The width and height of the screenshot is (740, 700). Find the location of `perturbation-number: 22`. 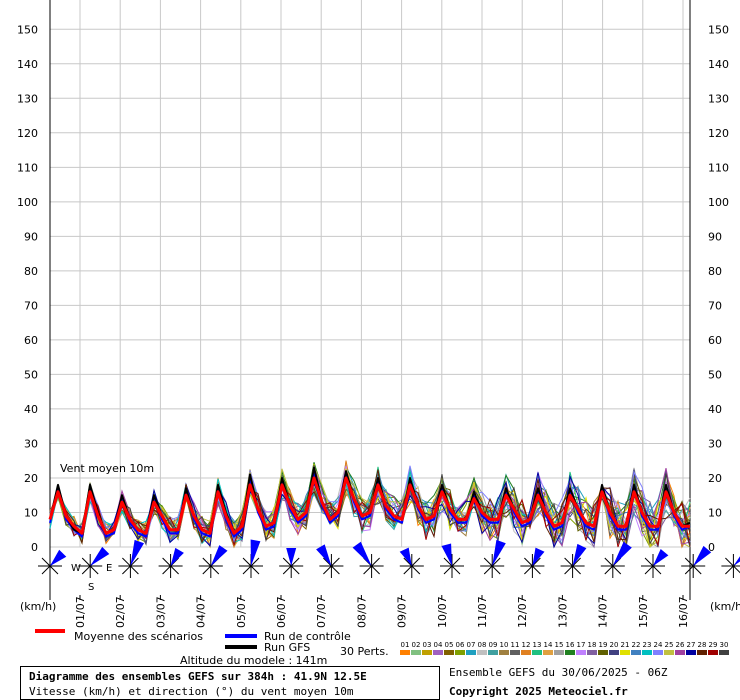

perturbation-number: 22 is located at coordinates (636, 645).